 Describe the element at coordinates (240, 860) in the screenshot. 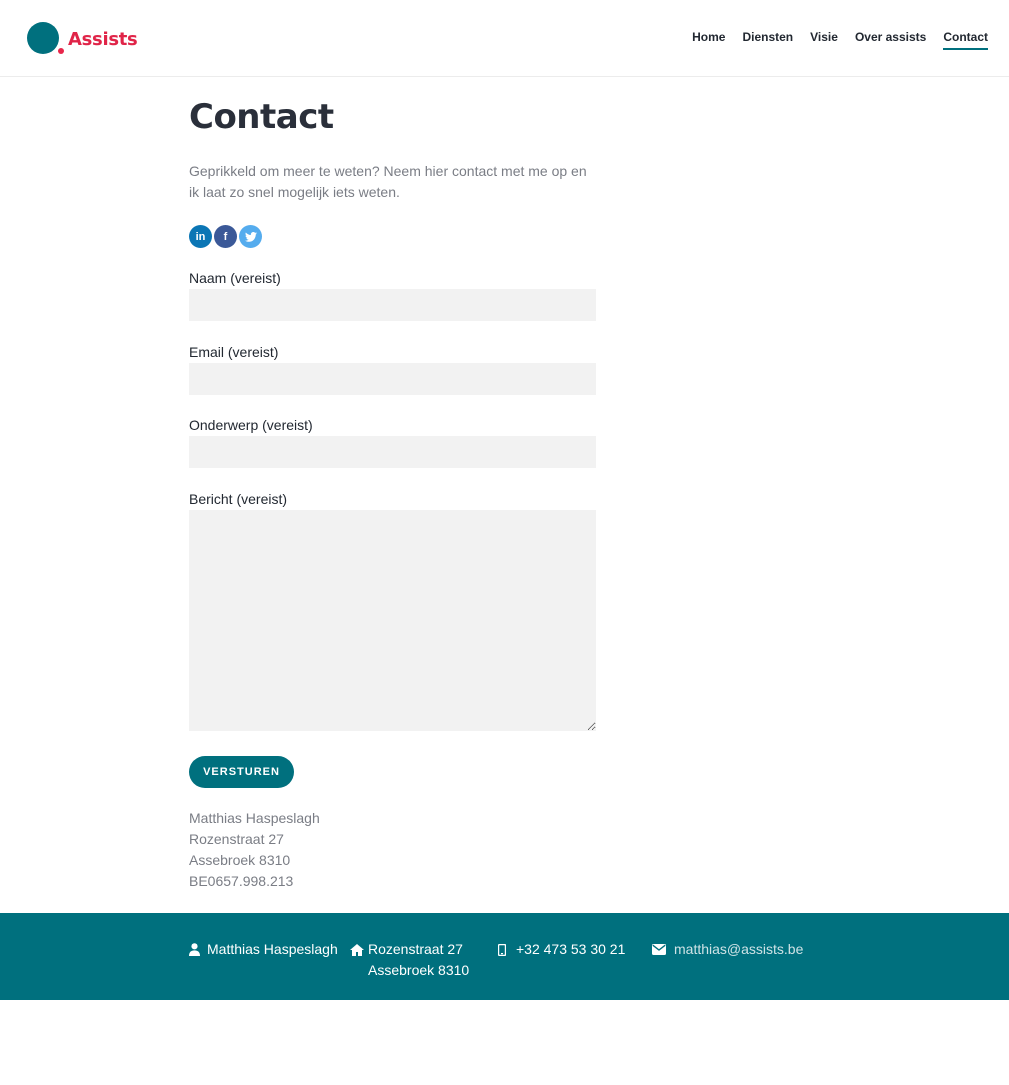

I see `address-city: Assebroek 8310` at that location.